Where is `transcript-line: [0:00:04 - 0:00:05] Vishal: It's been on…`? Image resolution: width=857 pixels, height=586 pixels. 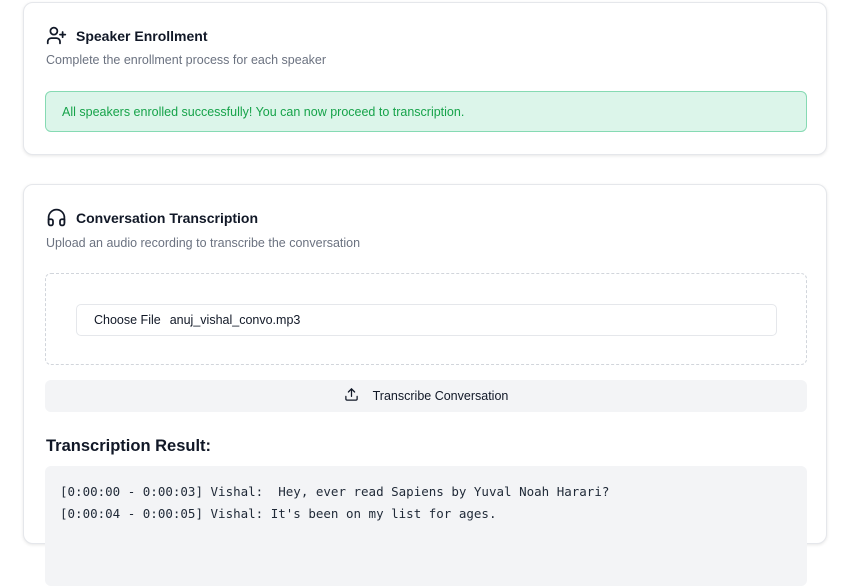
transcript-line: [0:00:04 - 0:00:05] Vishal: It's been on… is located at coordinates (278, 513).